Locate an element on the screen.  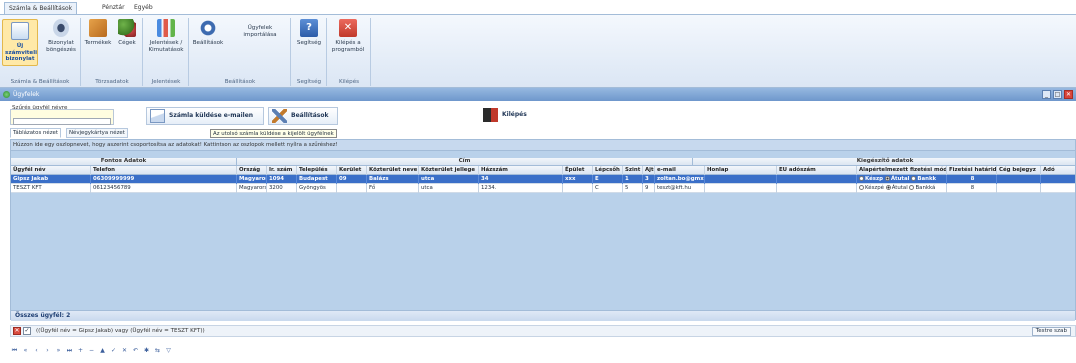
nav-refresh-icon: ↶ is located at coordinates (135, 350).